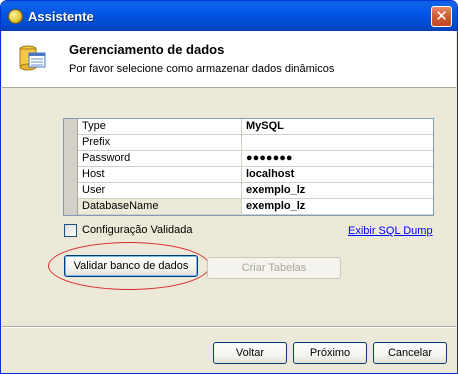 This screenshot has width=458, height=374. I want to click on property-key: User, so click(160, 190).